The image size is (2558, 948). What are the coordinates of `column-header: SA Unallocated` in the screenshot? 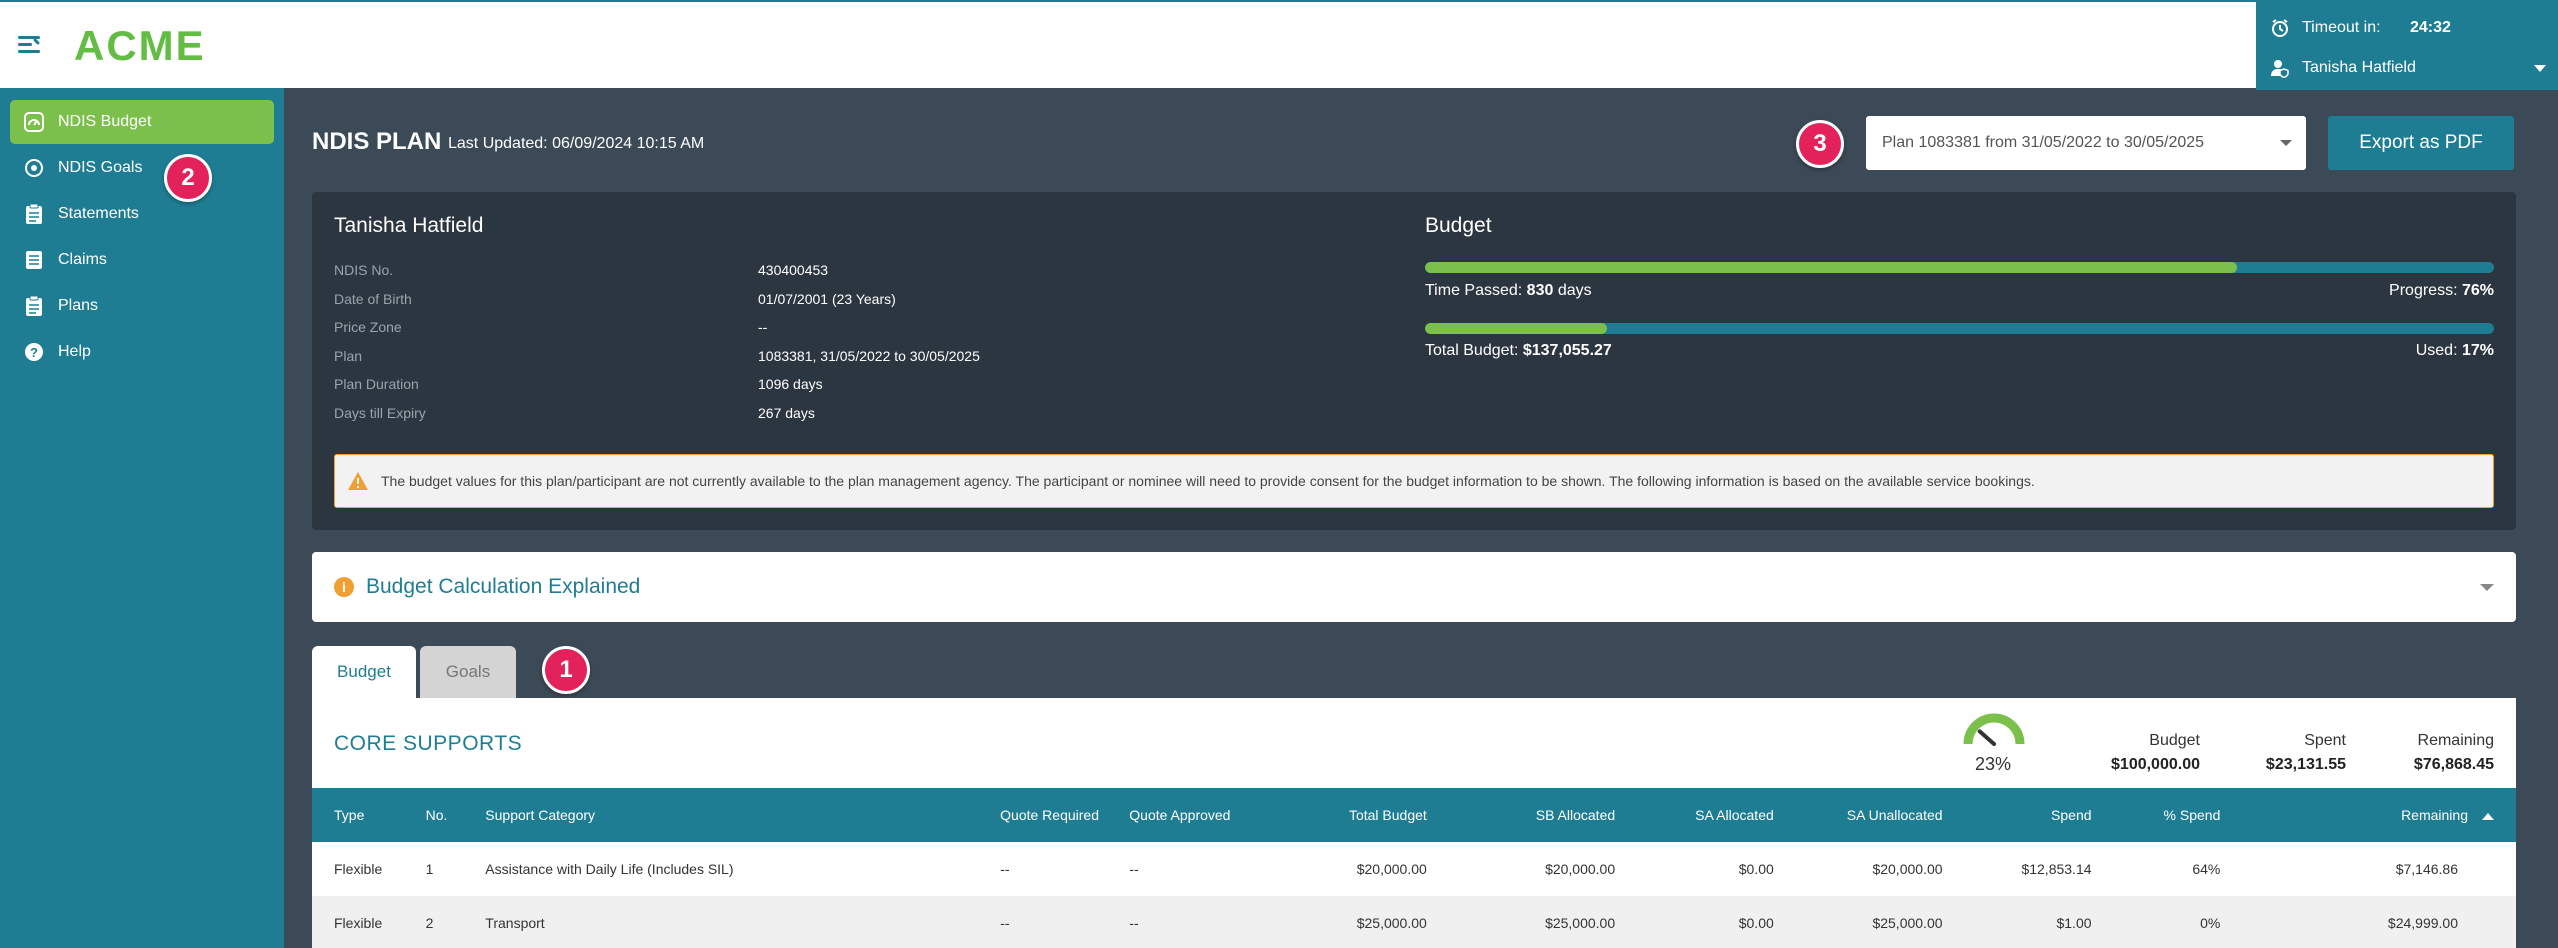 It's located at (1868, 815).